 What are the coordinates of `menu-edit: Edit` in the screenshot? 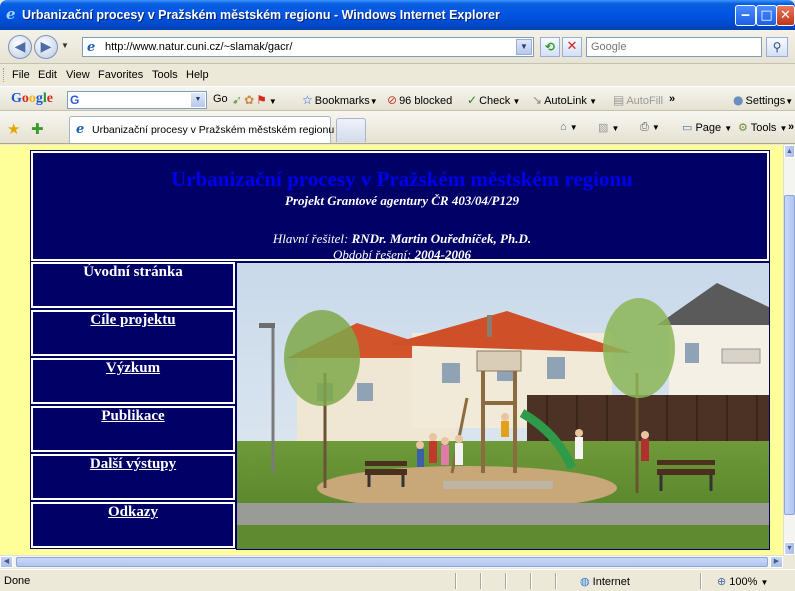 It's located at (47, 75).